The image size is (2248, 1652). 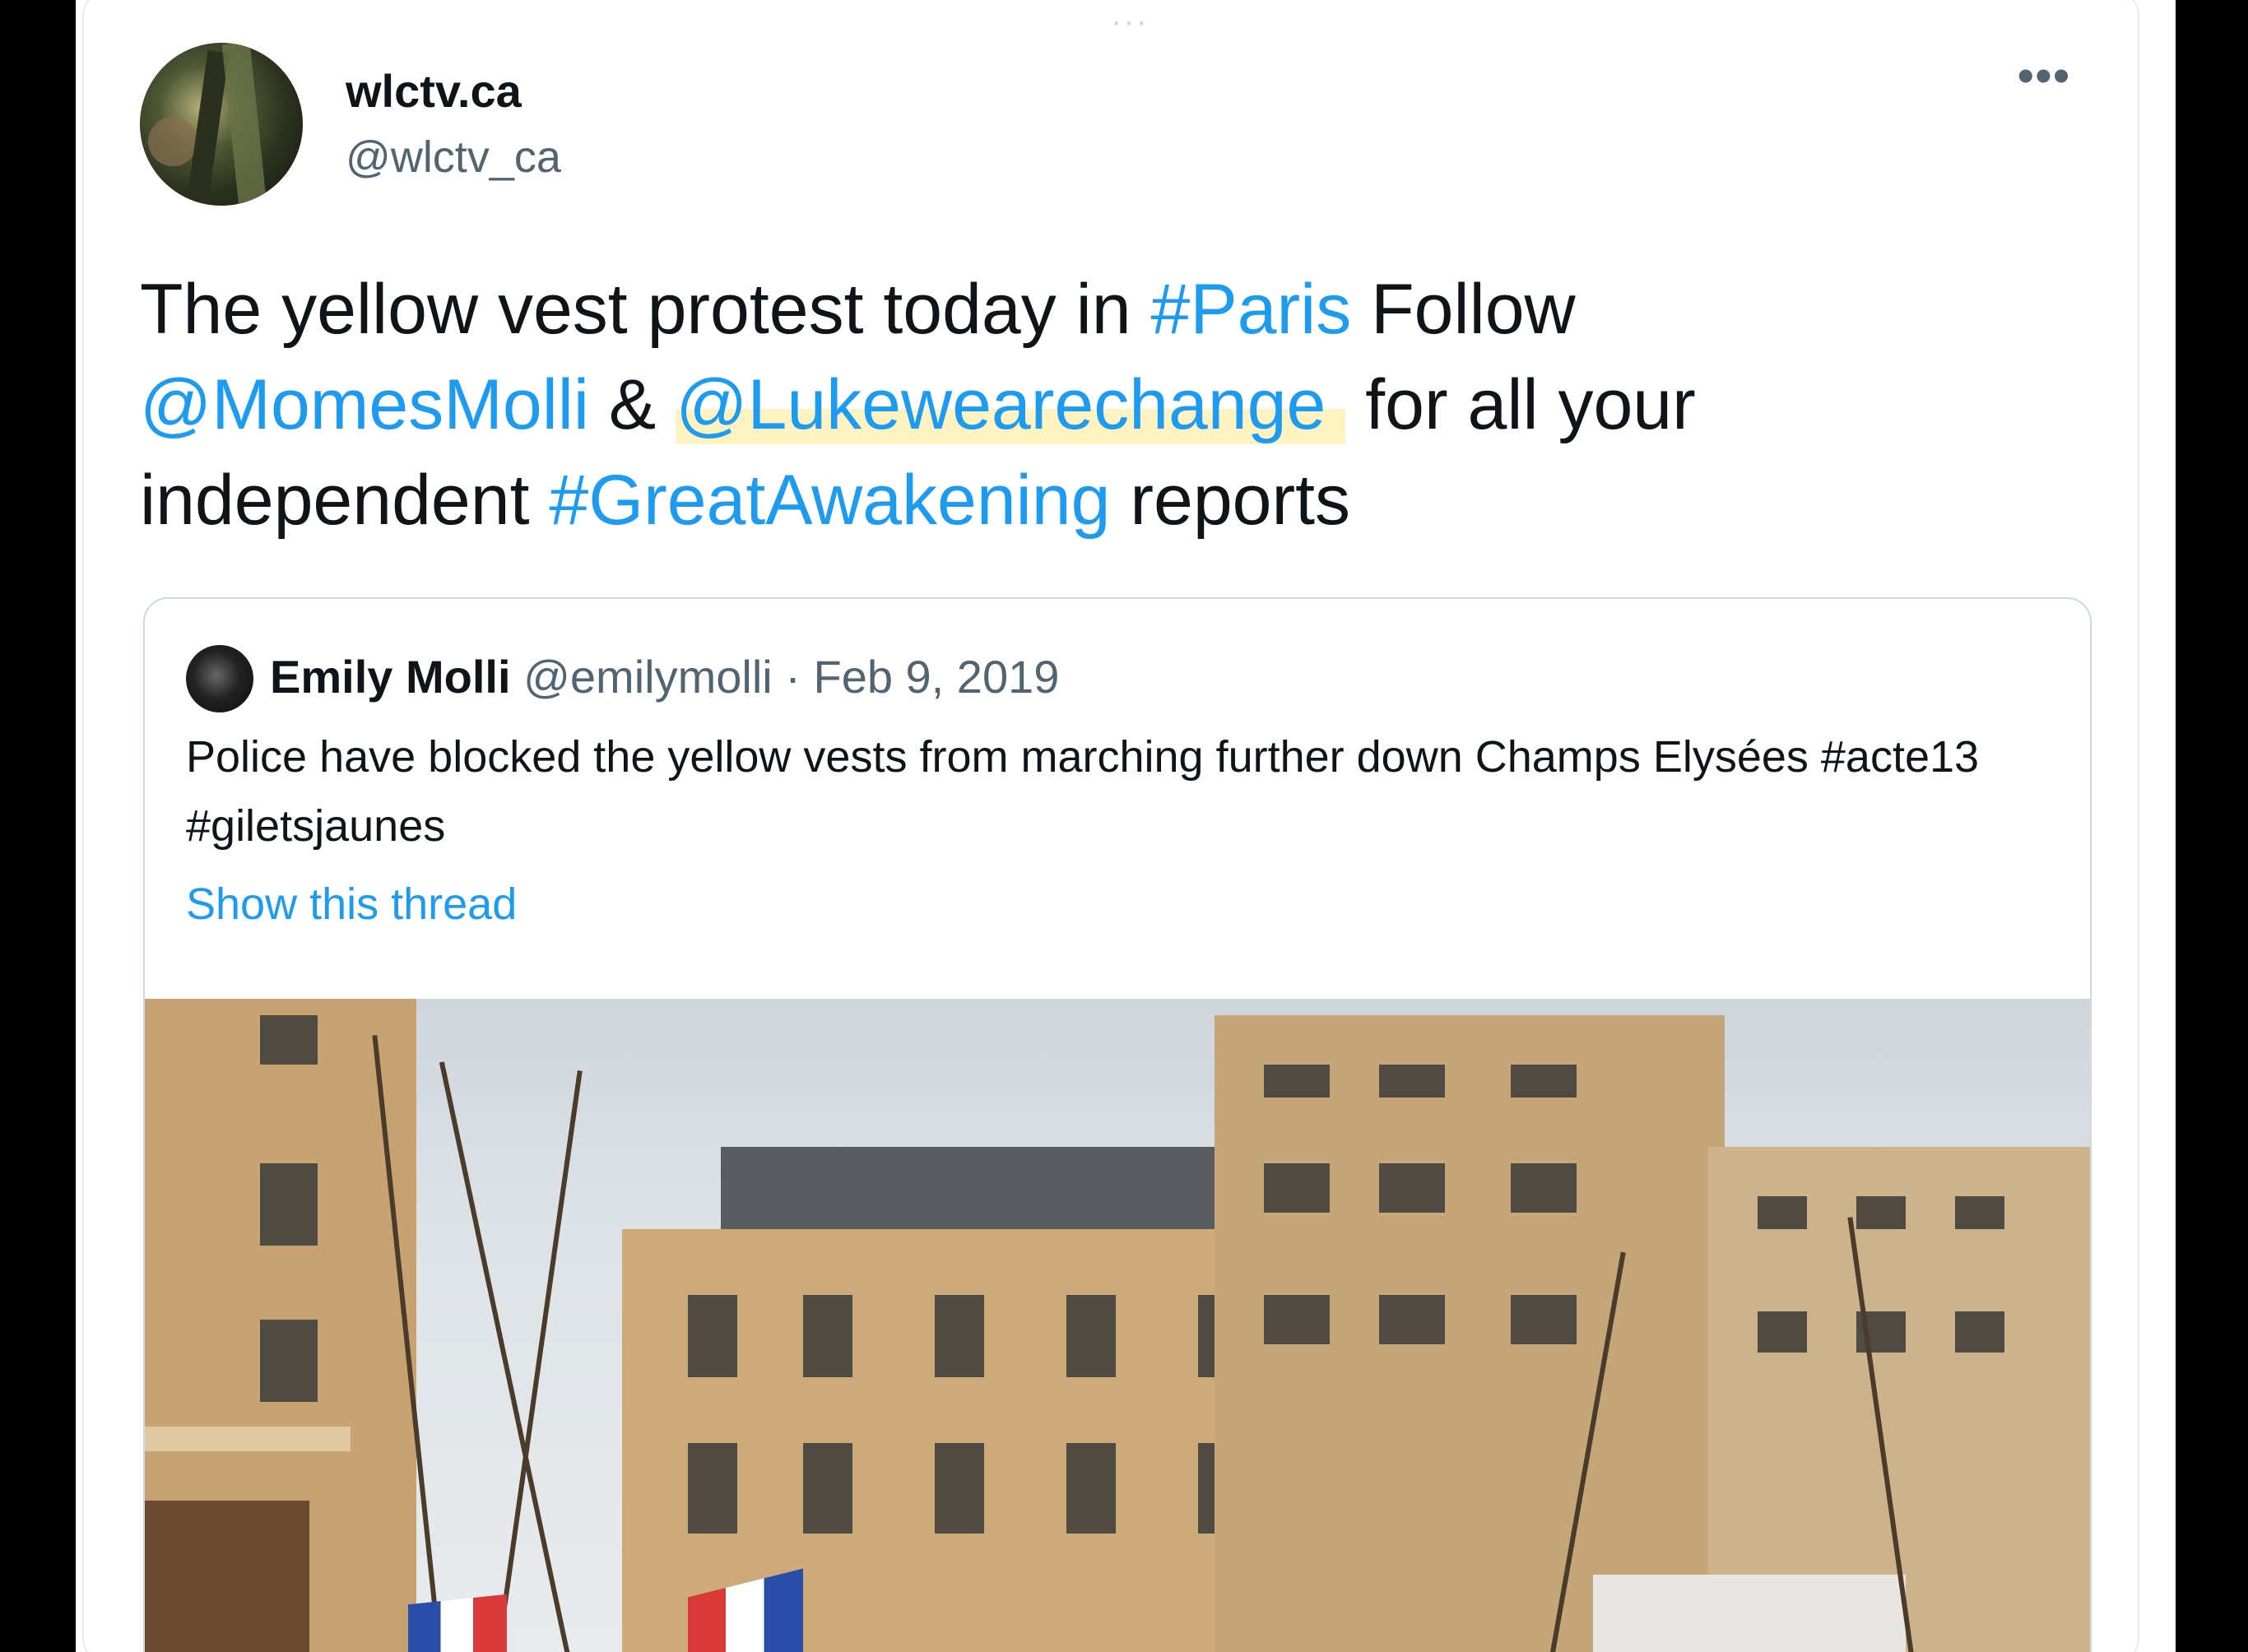 I want to click on hashtag-greatawakening: #GreatAwakening, so click(x=829, y=501).